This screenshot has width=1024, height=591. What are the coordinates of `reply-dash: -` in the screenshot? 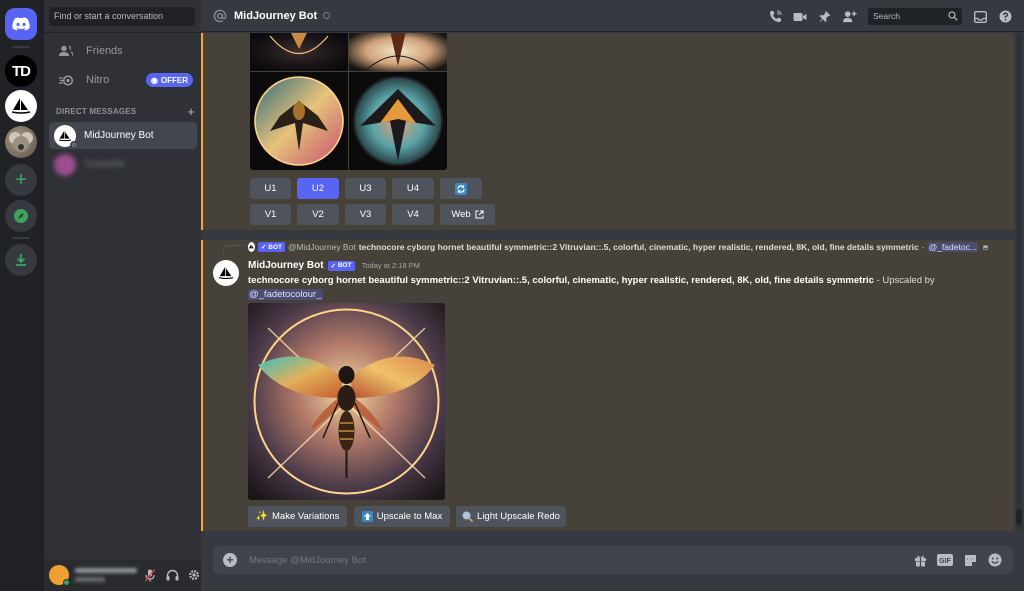 It's located at (923, 247).